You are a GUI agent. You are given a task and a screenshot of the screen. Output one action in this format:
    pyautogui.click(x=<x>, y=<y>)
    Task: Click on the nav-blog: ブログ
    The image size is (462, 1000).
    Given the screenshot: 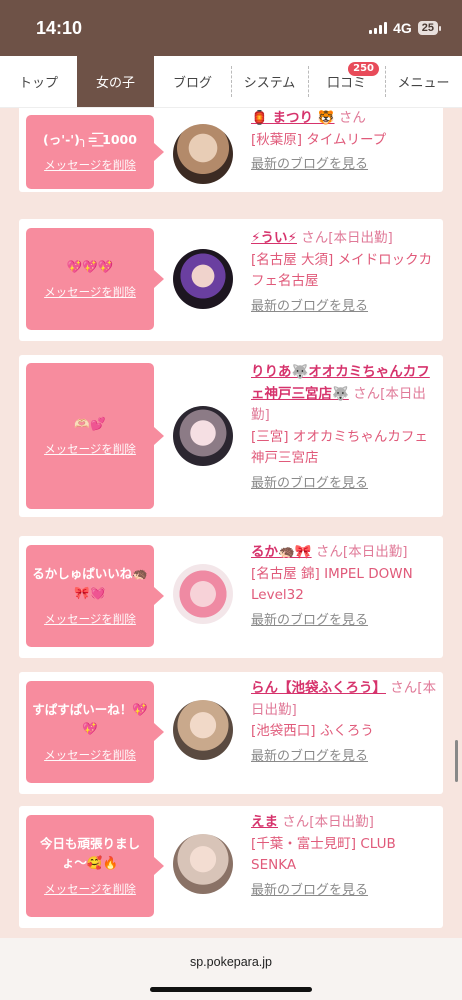 What is the action you would take?
    pyautogui.click(x=192, y=81)
    